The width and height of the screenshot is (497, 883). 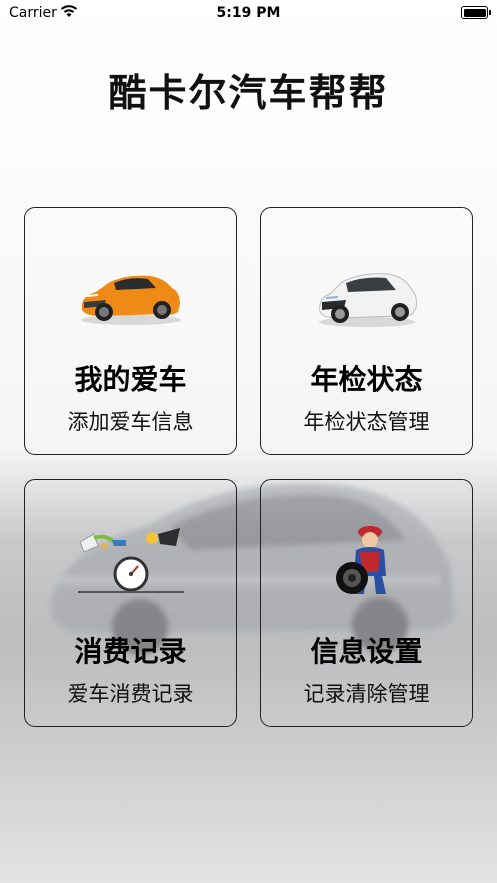 What do you see at coordinates (476, 12) in the screenshot?
I see `battery-icon` at bounding box center [476, 12].